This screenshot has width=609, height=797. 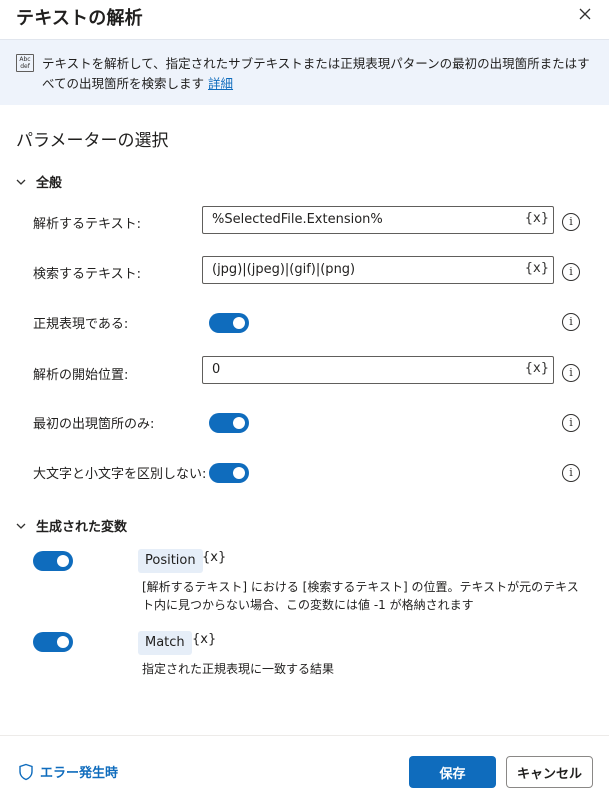 What do you see at coordinates (82, 527) in the screenshot?
I see `variables-group-label: 生成された変数` at bounding box center [82, 527].